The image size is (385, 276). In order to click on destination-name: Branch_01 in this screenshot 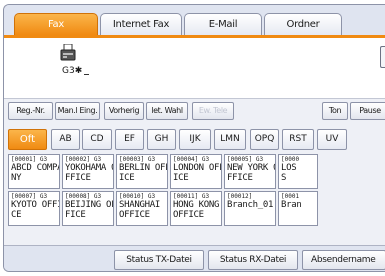, I will do `click(250, 205)`.